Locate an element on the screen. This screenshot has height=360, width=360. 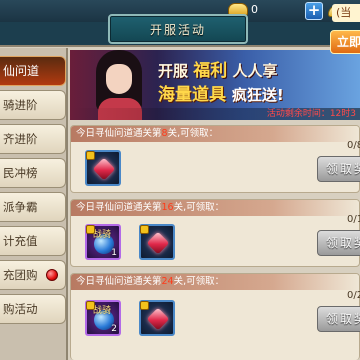
task-title: 今日寻仙问道通关第16关,可领取： is located at coordinates (215, 208).